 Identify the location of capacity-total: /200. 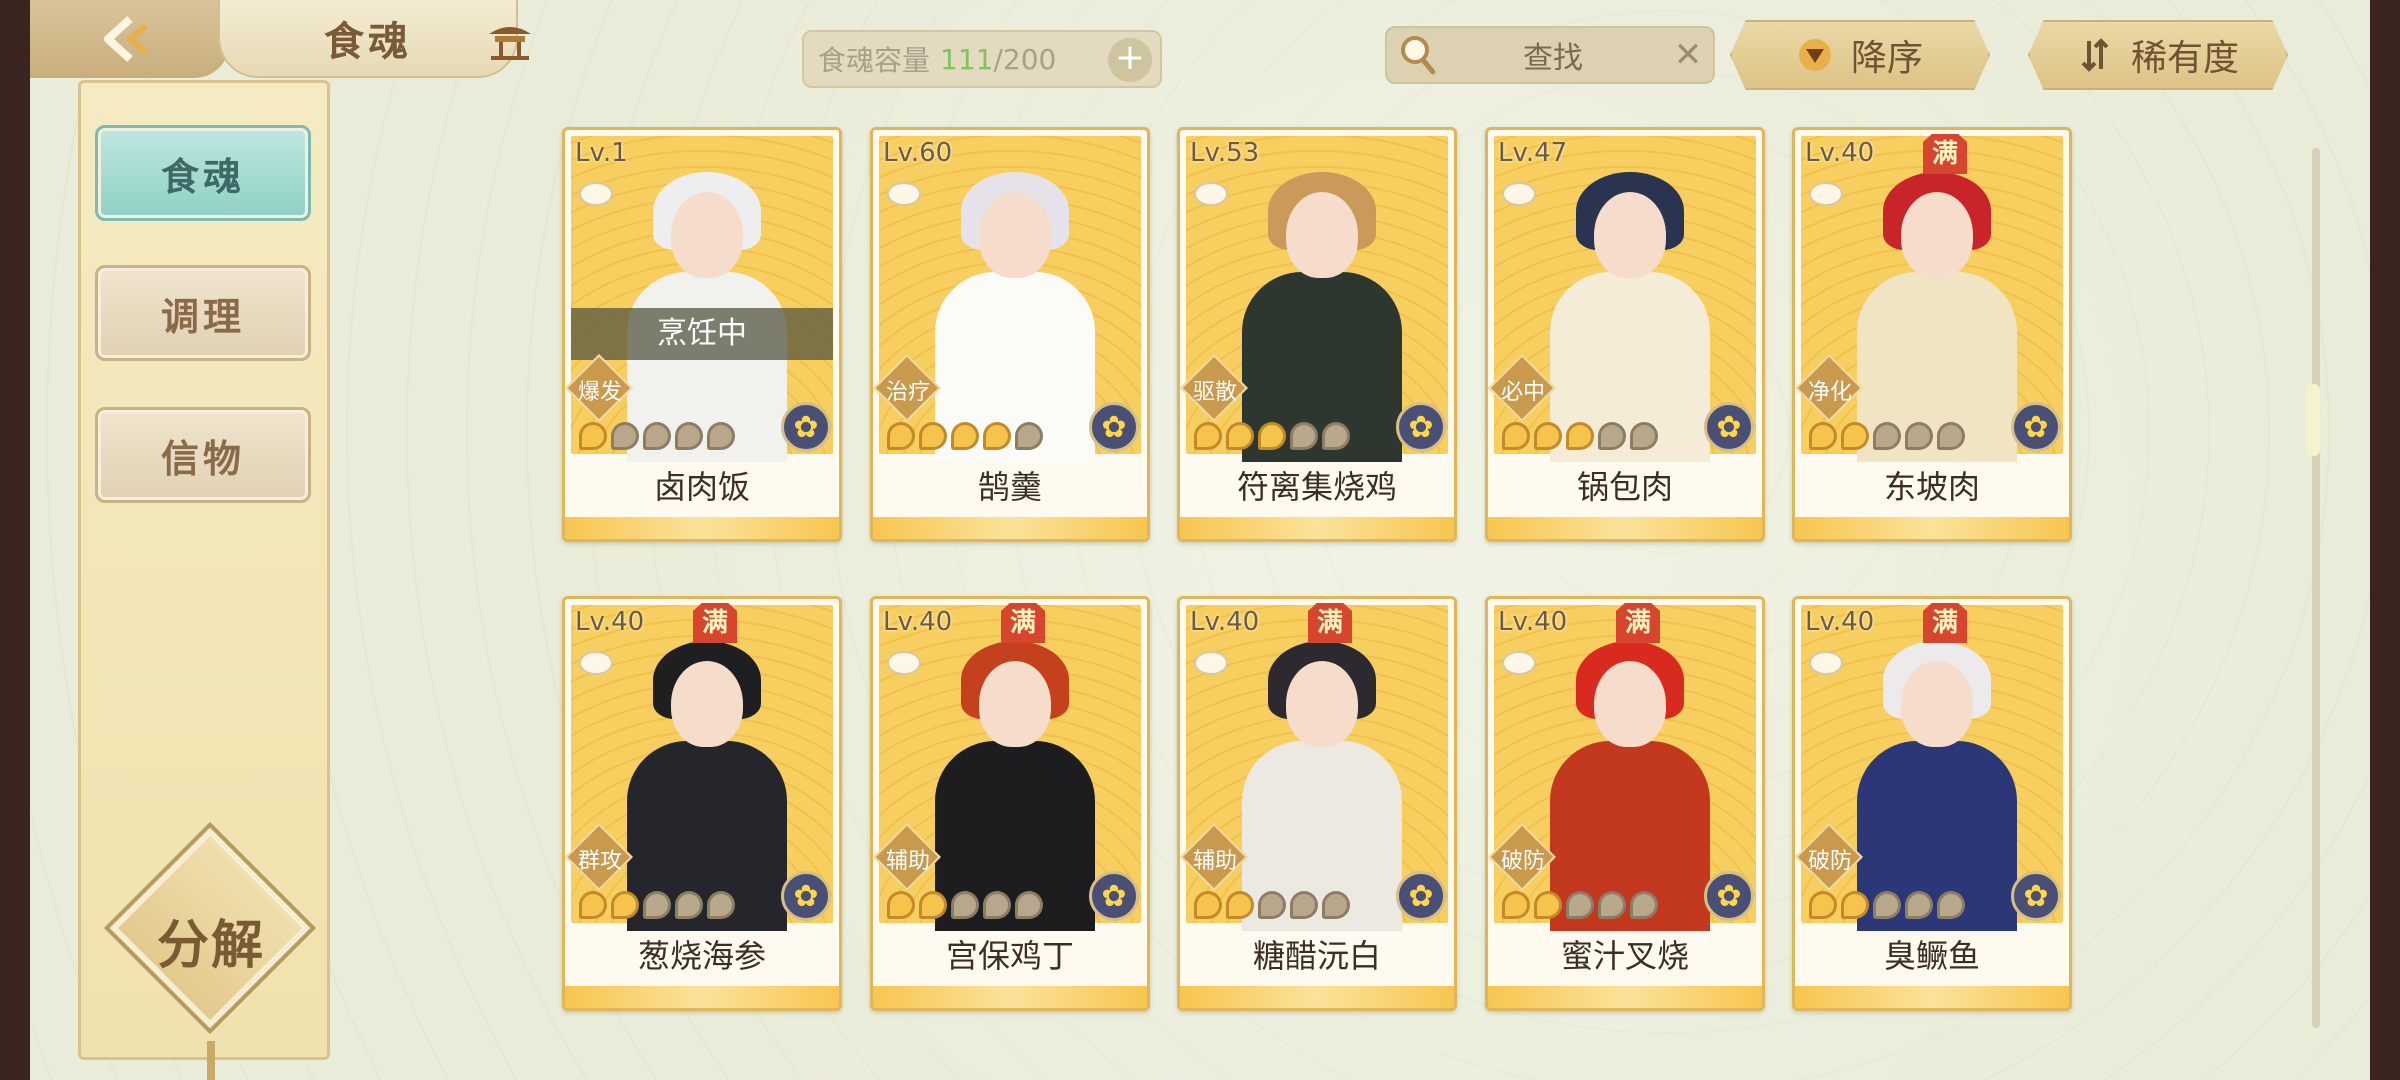
(1025, 59).